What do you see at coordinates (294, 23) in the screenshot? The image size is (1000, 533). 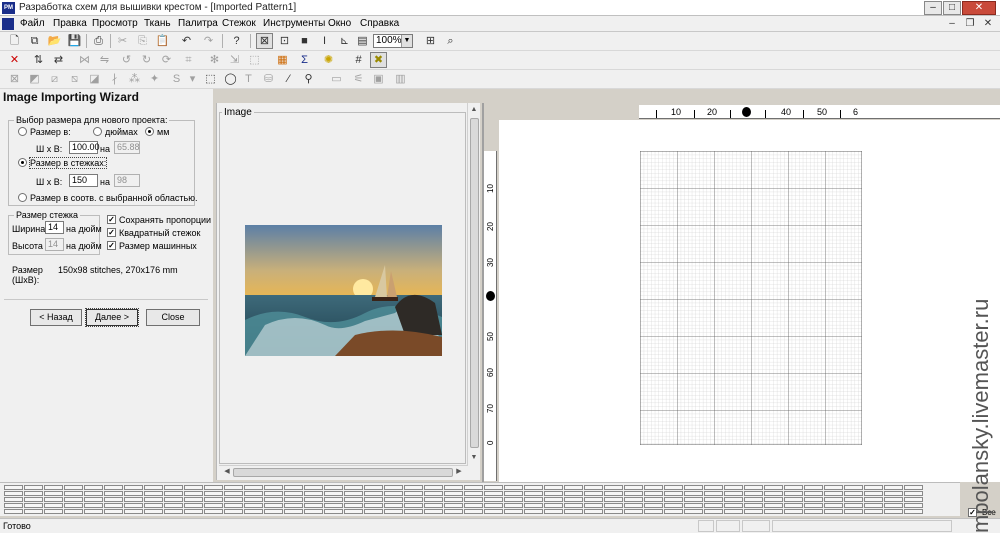 I see `menu-tools: Инструменты` at bounding box center [294, 23].